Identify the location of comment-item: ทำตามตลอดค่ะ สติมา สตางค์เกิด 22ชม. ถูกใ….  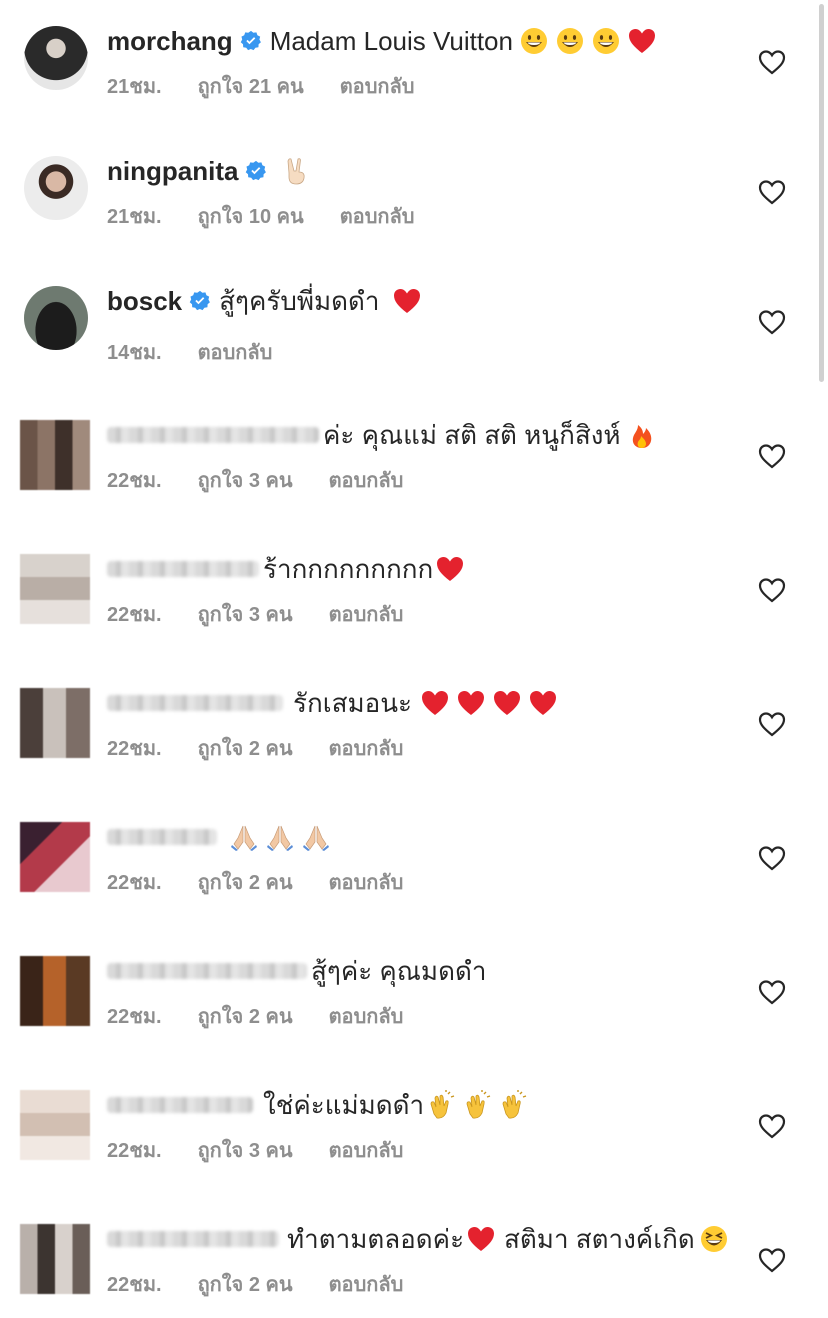
(414, 1258).